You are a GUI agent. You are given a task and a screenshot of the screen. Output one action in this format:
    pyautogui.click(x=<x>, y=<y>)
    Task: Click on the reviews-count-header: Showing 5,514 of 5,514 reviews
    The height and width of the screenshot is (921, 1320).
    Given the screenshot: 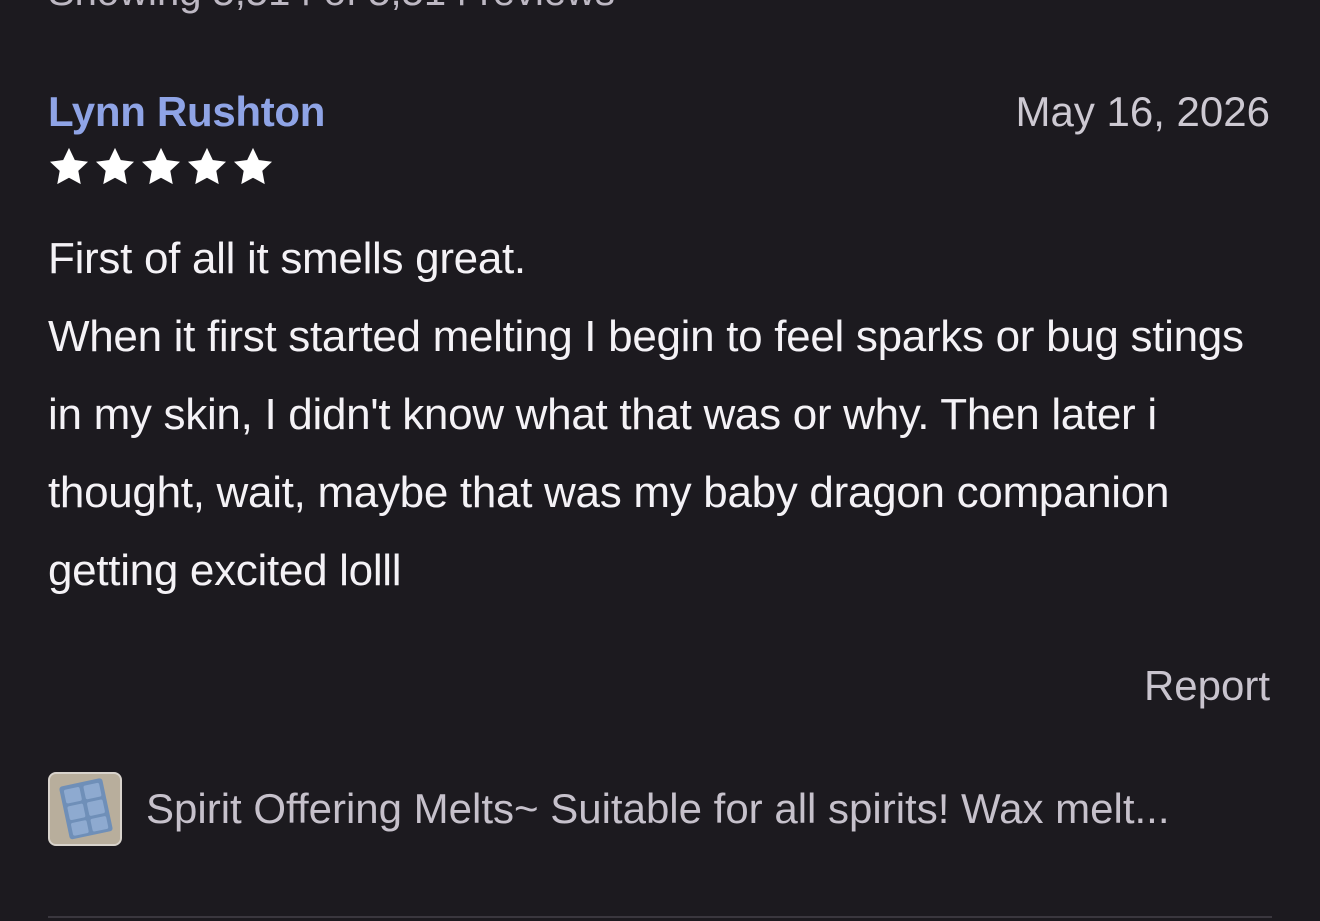 What is the action you would take?
    pyautogui.click(x=331, y=7)
    